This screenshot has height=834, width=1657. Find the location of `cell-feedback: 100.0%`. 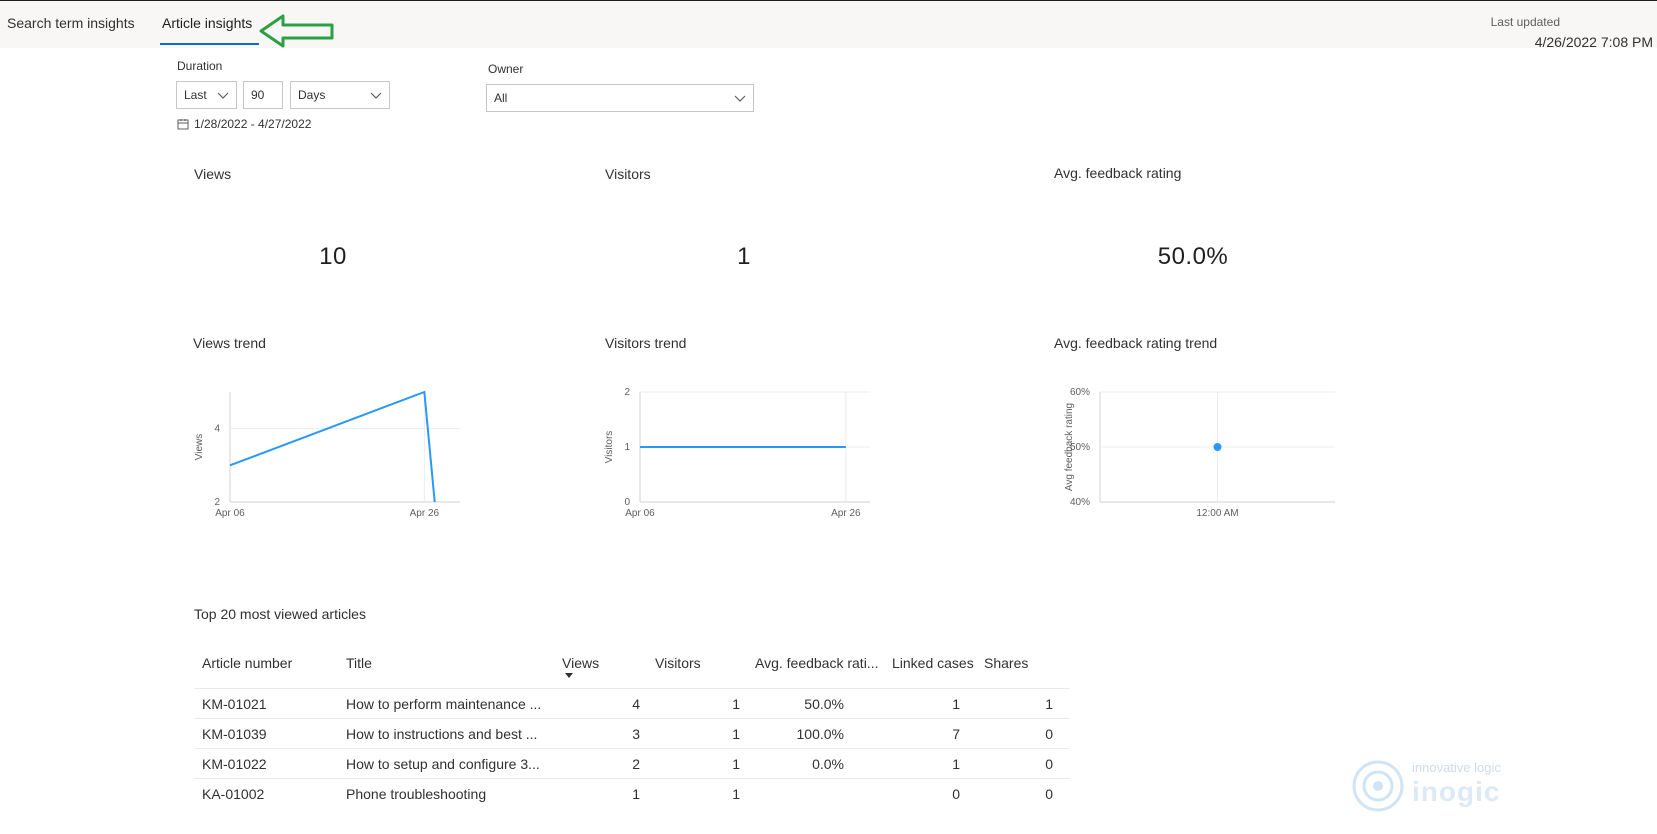

cell-feedback: 100.0% is located at coordinates (820, 734).